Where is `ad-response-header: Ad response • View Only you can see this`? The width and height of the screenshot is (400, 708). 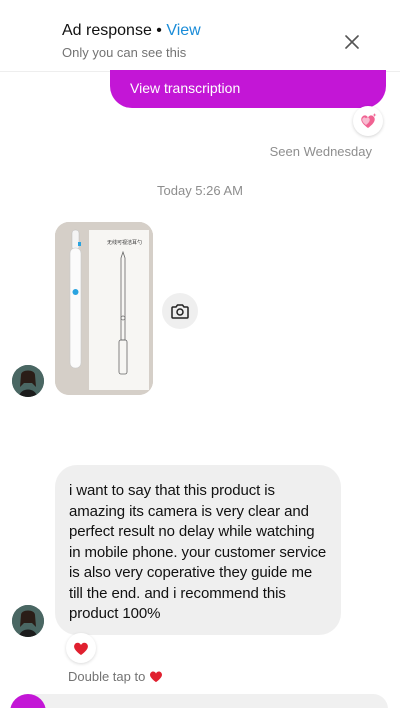 ad-response-header: Ad response • View Only you can see this is located at coordinates (200, 36).